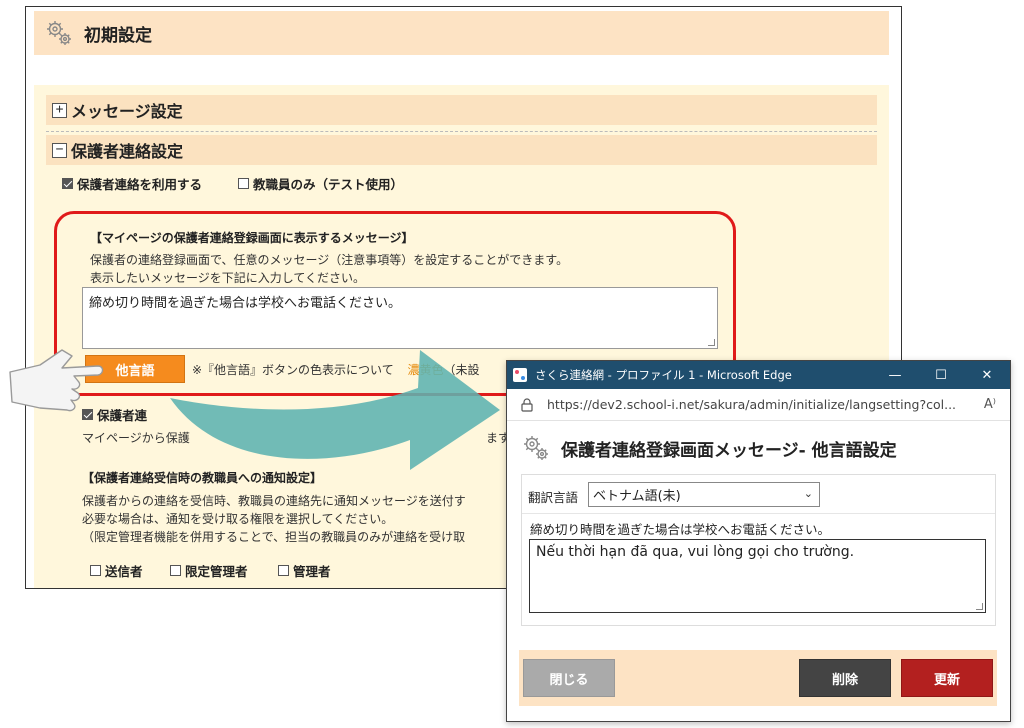  I want to click on notify-admin-checkbox: 管理者, so click(304, 570).